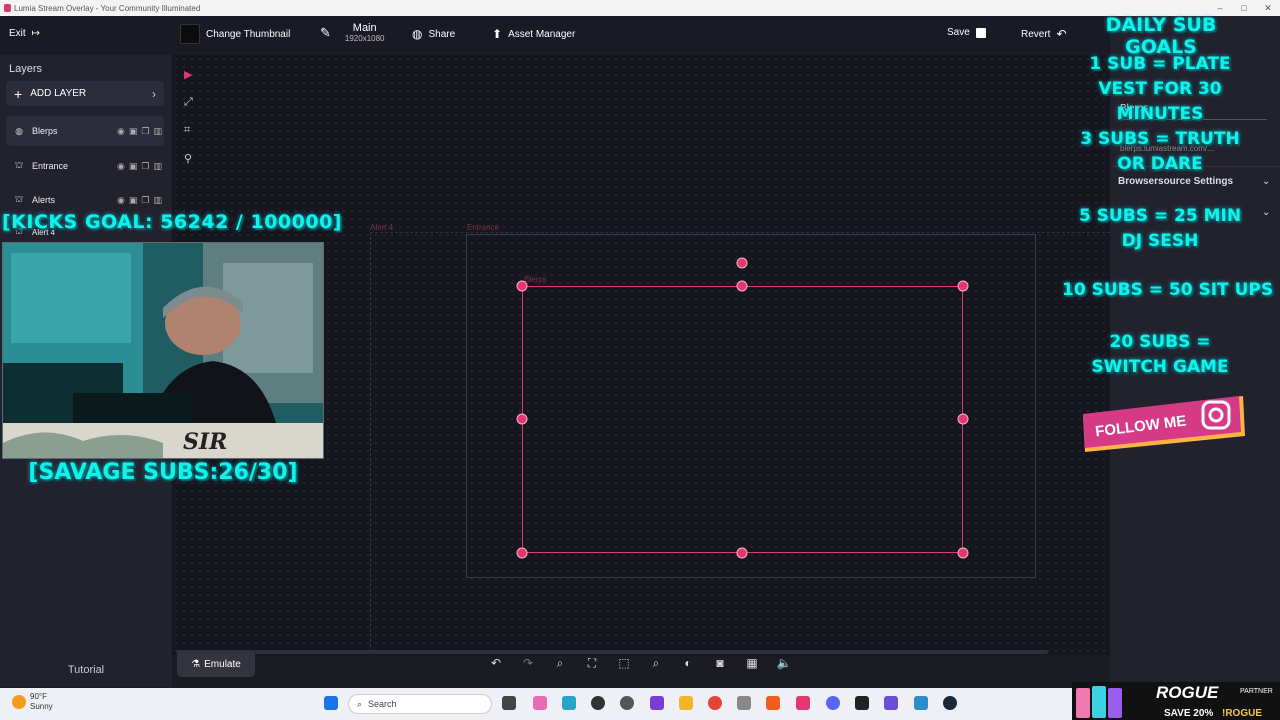 The image size is (1280, 720). Describe the element at coordinates (612, 652) in the screenshot. I see `canvas-horizontal-scrollbar` at that location.